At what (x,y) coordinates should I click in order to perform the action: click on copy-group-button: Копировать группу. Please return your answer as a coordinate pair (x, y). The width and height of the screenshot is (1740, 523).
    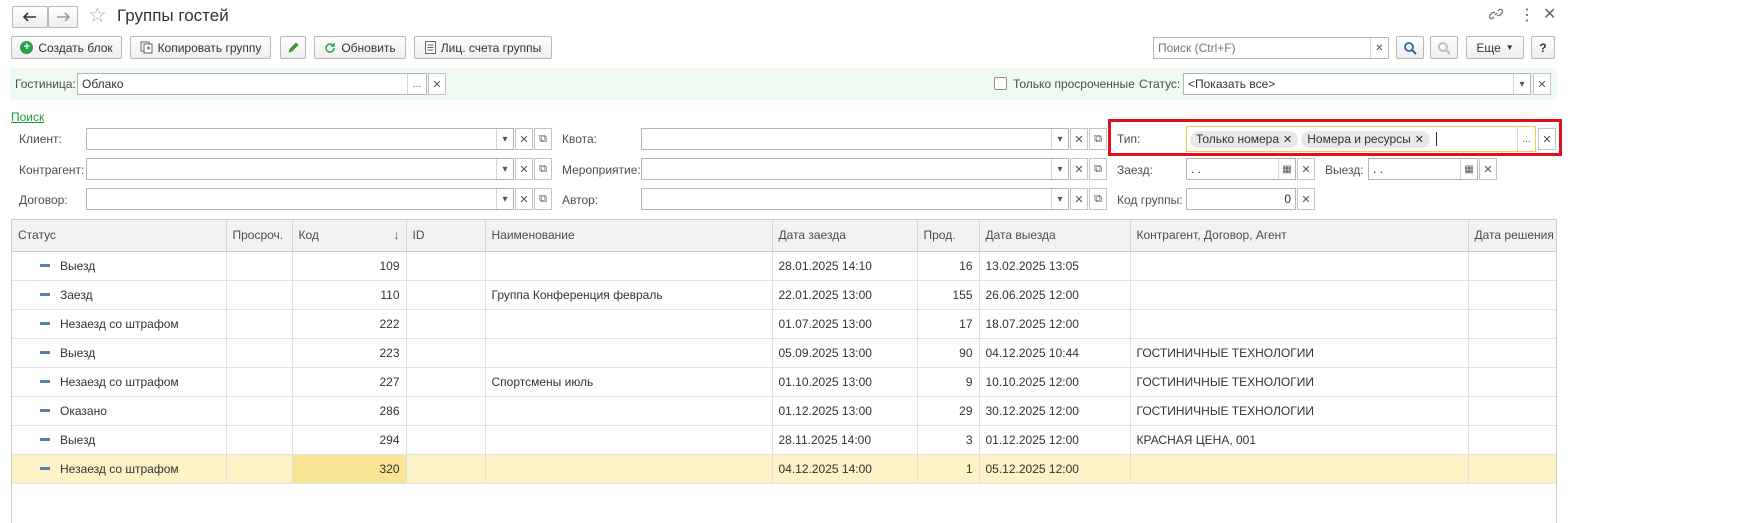
    Looking at the image, I should click on (200, 47).